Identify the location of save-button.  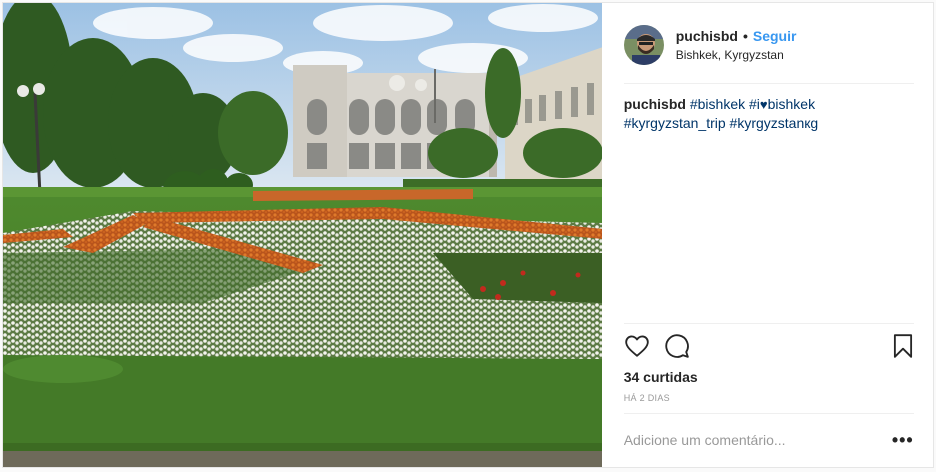
(903, 346).